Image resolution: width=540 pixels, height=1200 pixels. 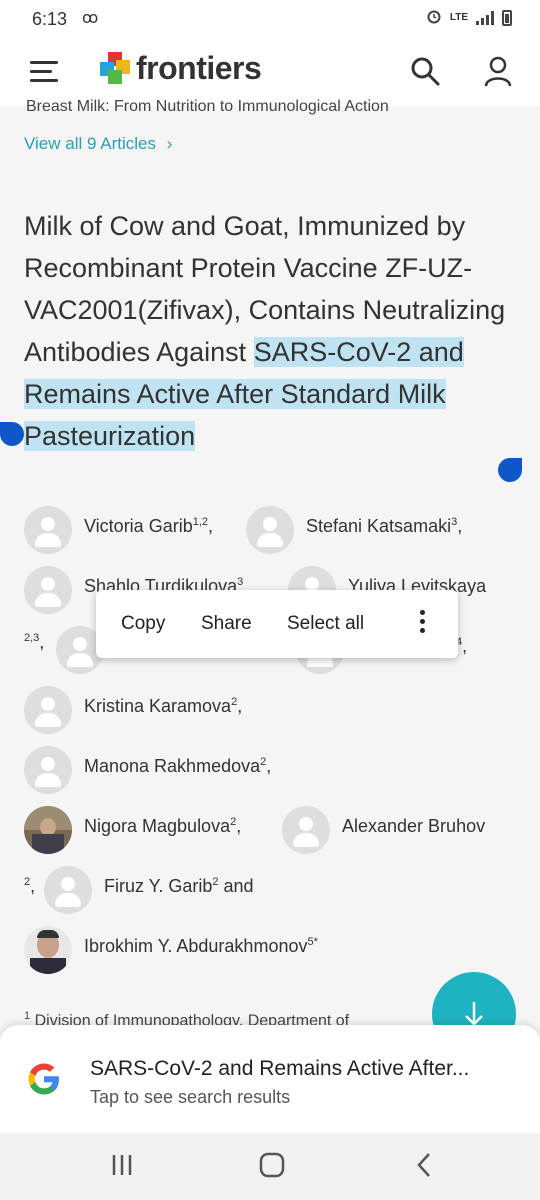 I want to click on author-manona-rakhmedova: Manona Rakhmedova2,, so click(x=177, y=766).